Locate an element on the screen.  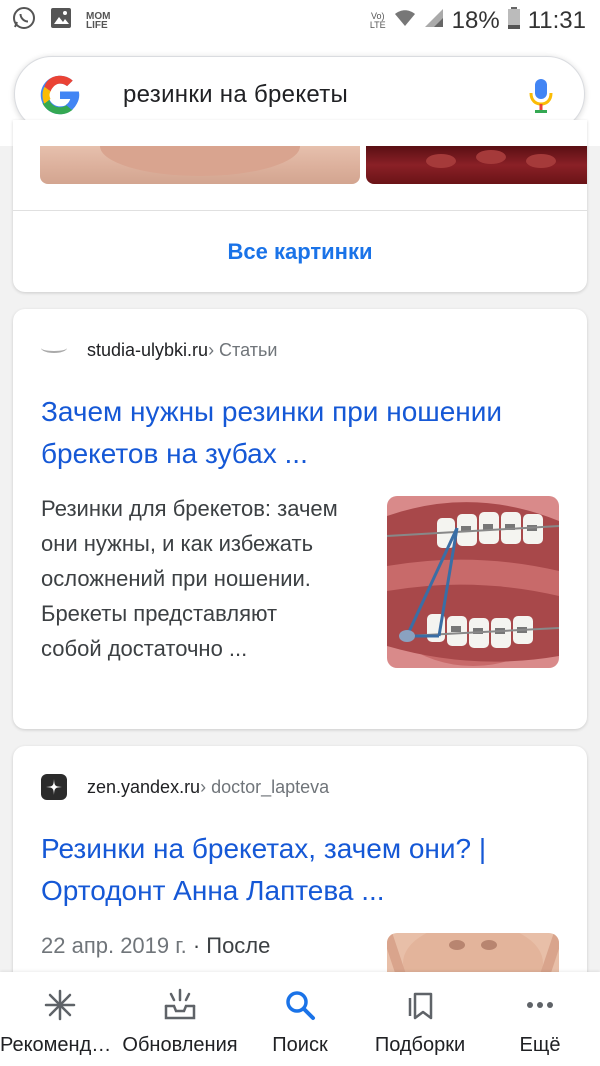
clock: 11:31 is located at coordinates (556, 20).